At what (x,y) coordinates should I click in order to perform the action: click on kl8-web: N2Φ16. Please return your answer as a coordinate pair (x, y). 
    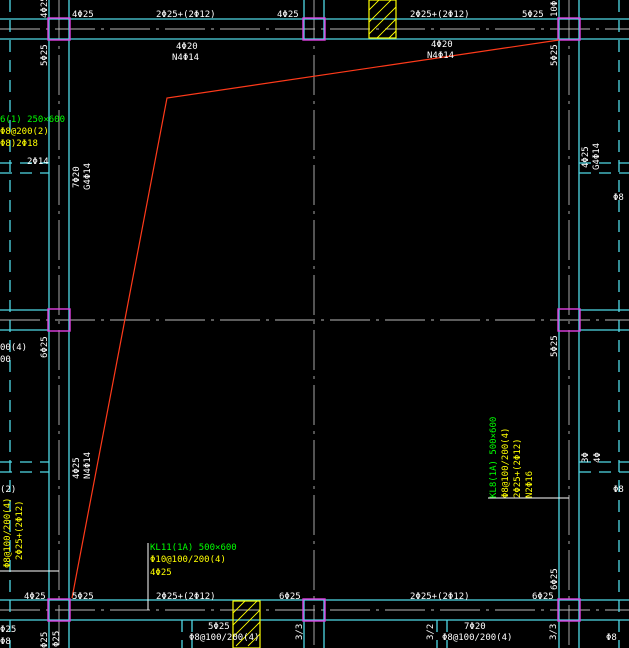
    Looking at the image, I should click on (530, 484).